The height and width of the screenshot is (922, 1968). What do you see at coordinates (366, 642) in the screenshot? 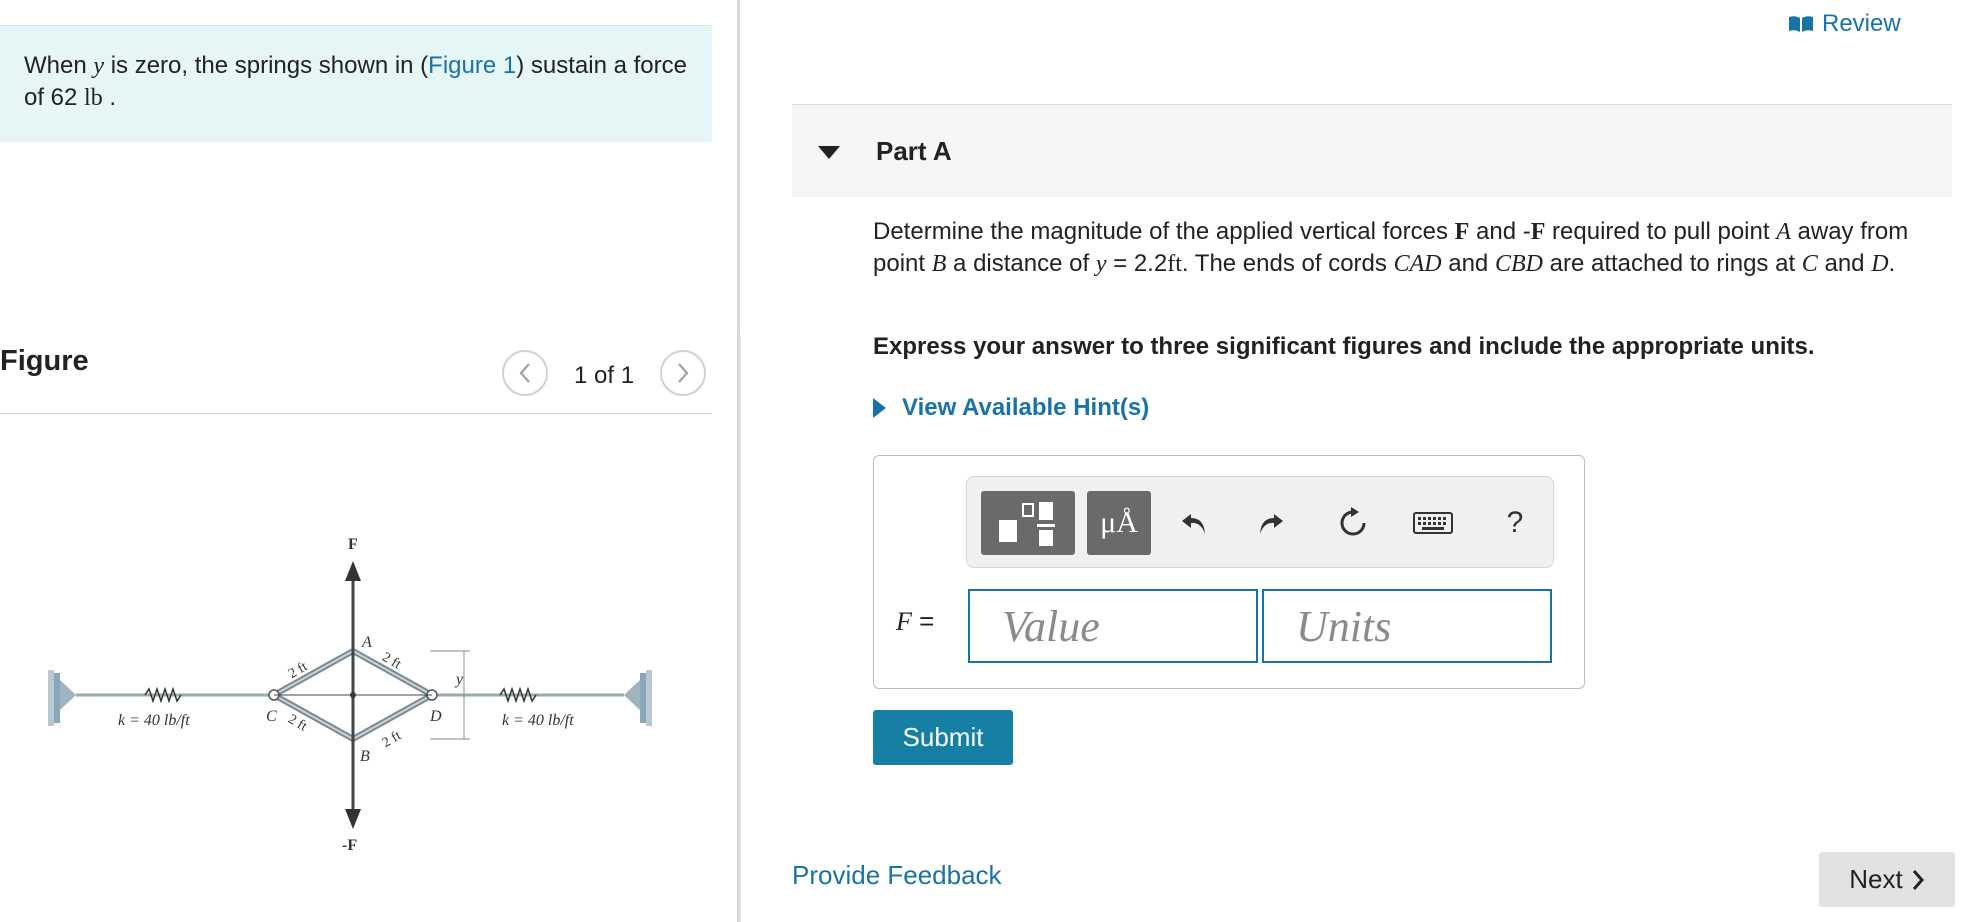
I see `label-A: A` at bounding box center [366, 642].